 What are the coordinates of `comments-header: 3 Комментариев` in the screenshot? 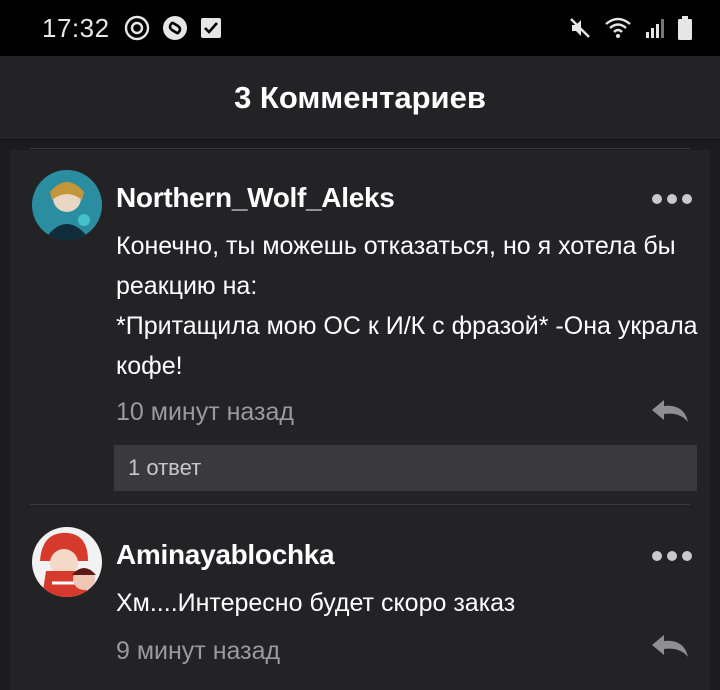 It's located at (360, 98).